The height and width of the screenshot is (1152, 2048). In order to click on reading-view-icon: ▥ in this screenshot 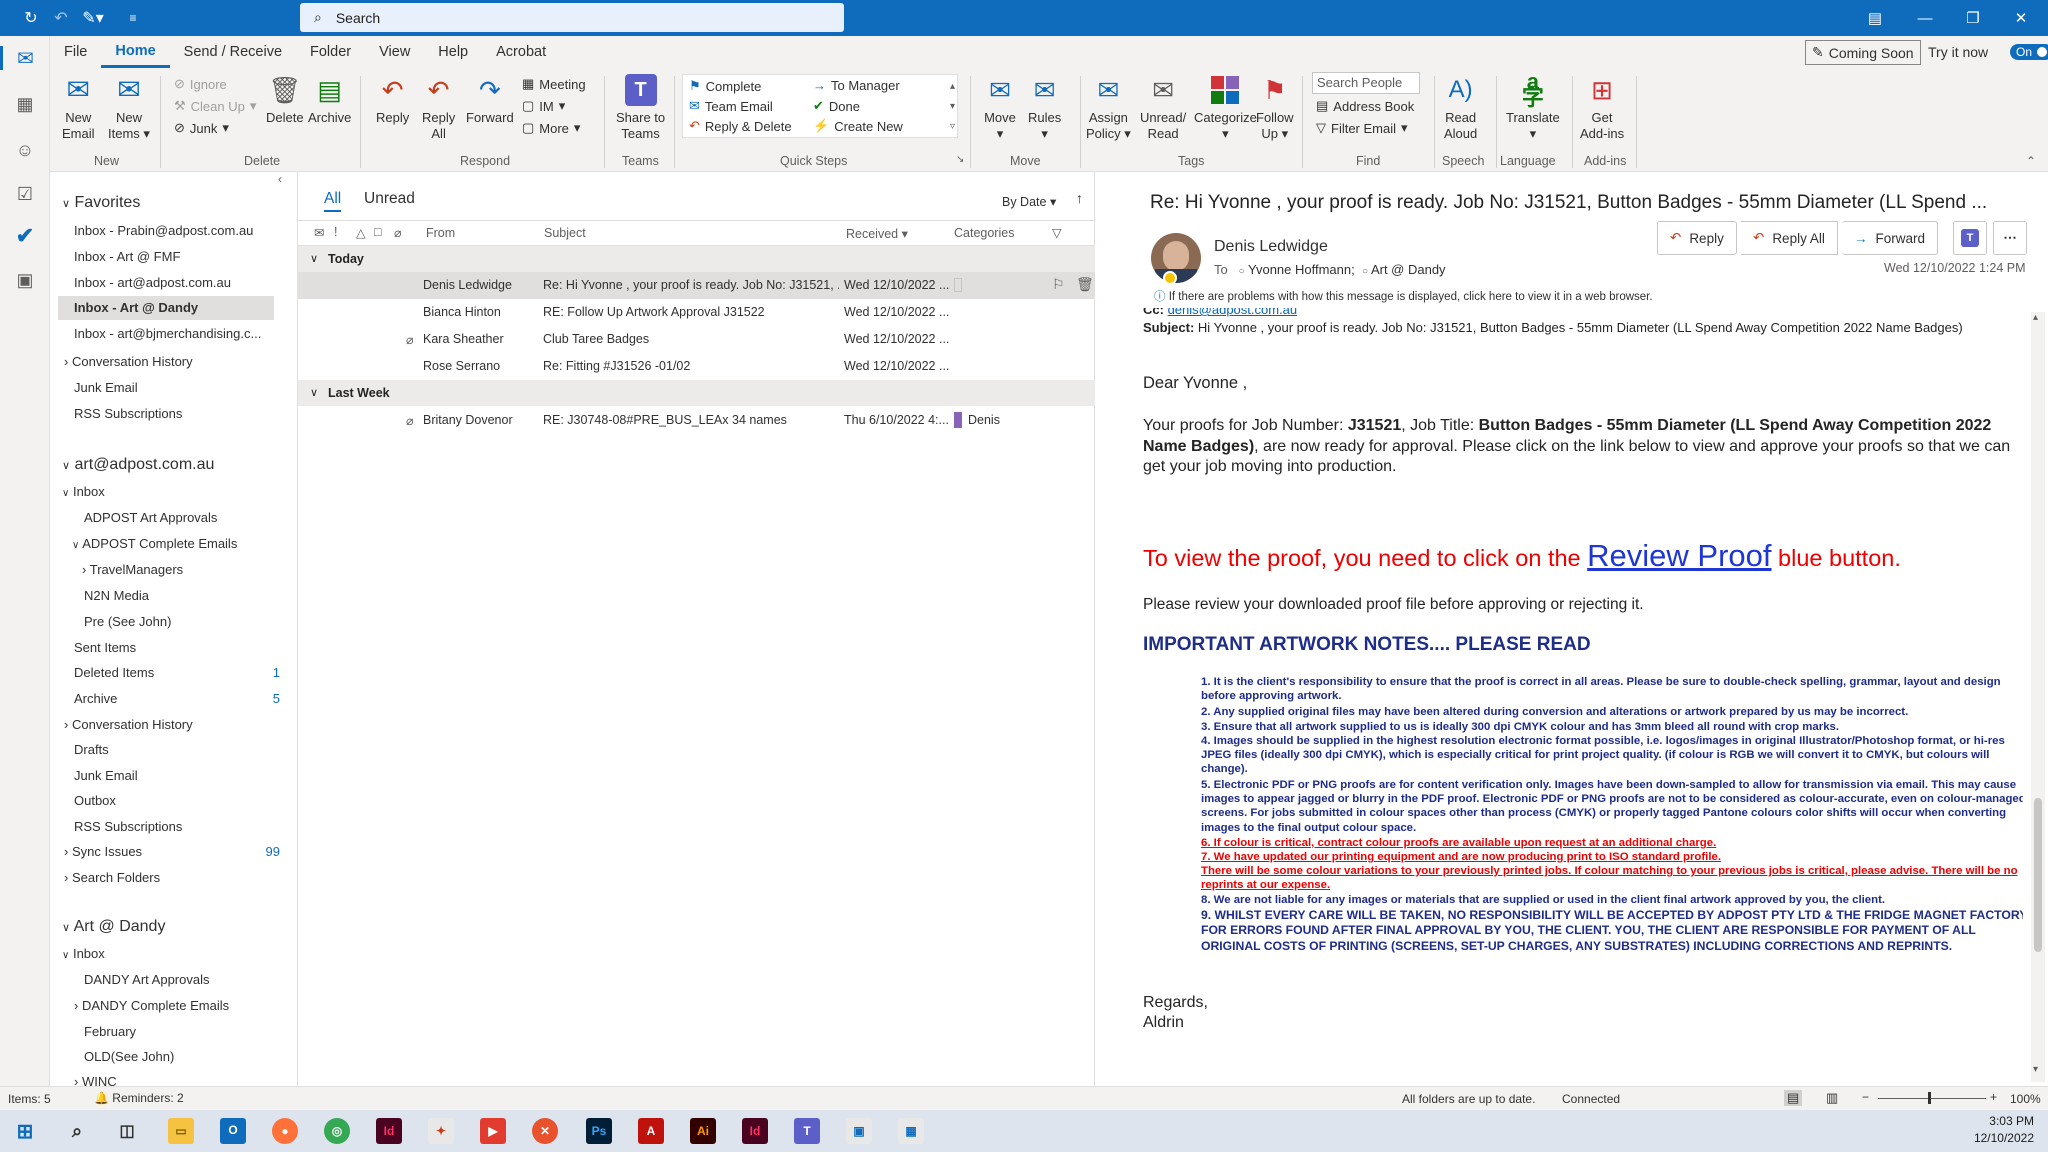, I will do `click(1832, 1098)`.